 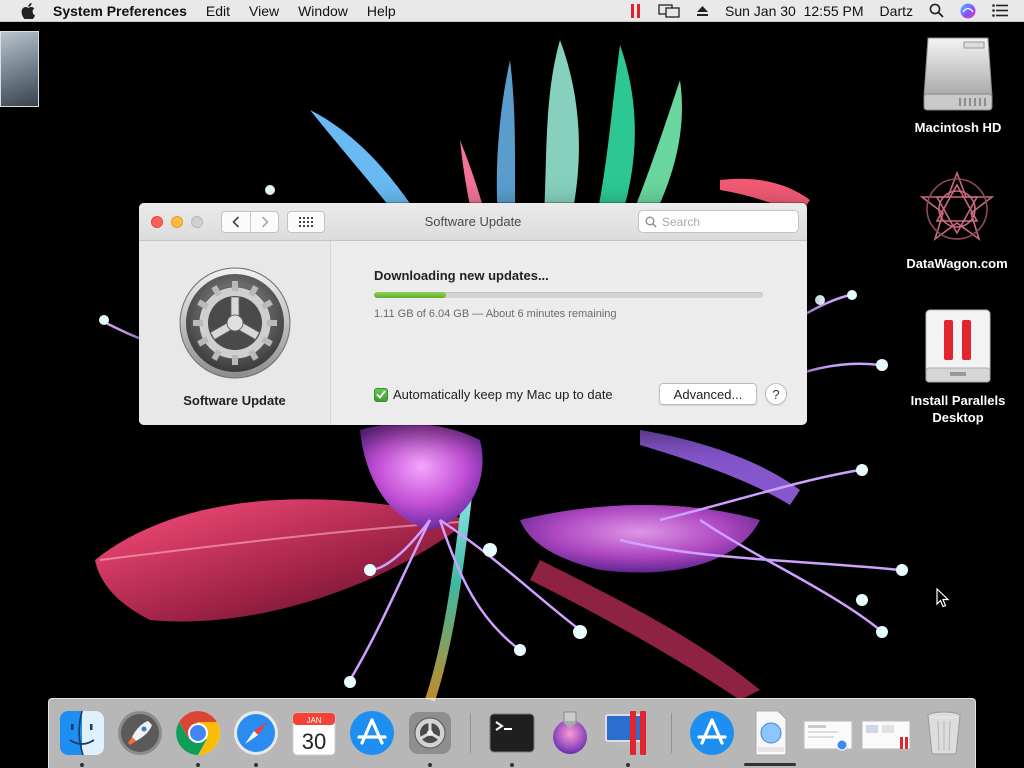 I want to click on title-bar: Software Update, so click(x=473, y=222).